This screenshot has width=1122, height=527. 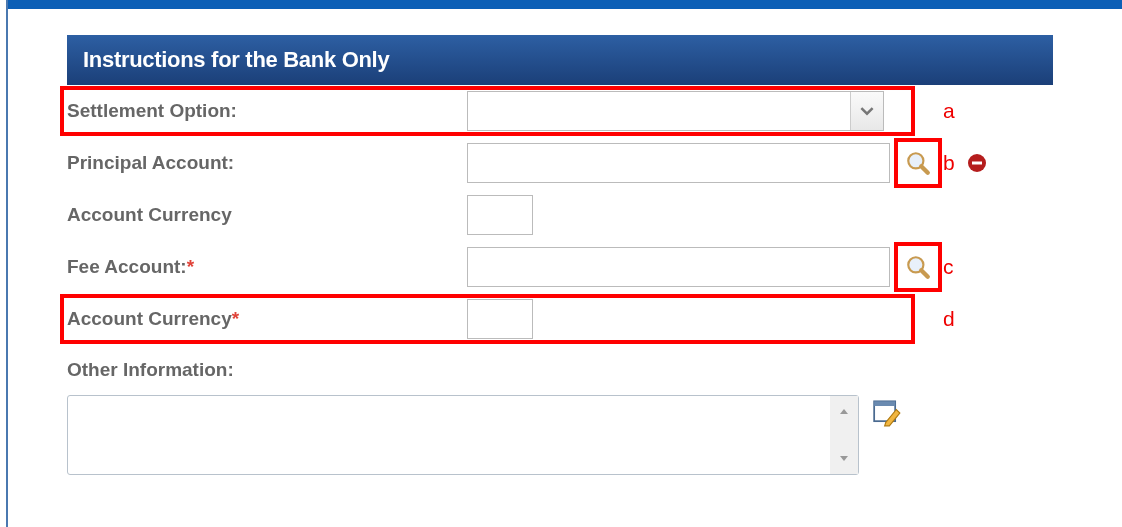 I want to click on scrollbar, so click(x=844, y=435).